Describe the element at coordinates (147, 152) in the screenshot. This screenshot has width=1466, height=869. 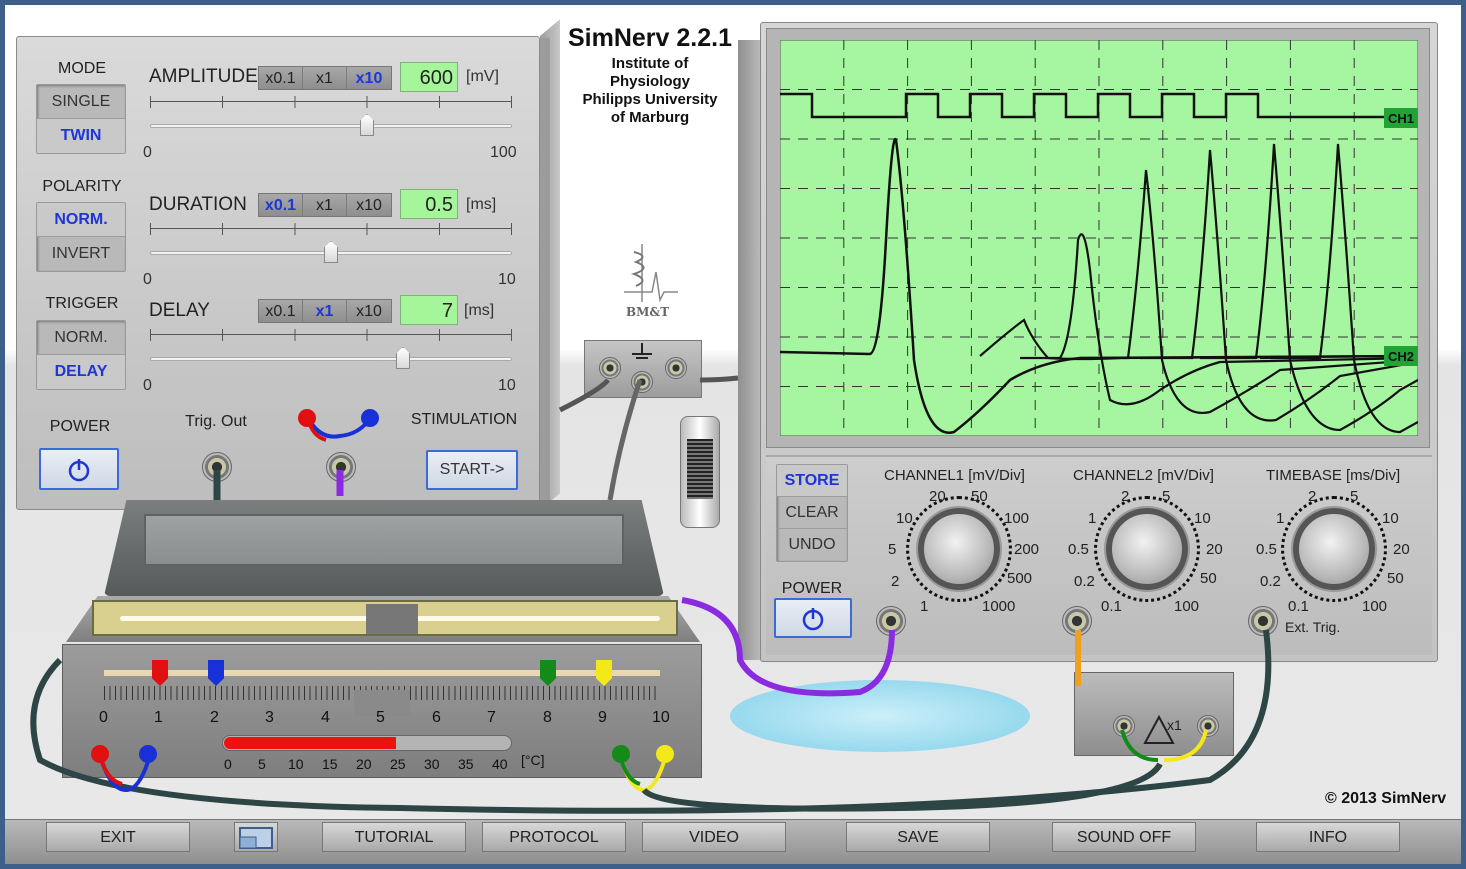
I see `amplitude-min: 0` at that location.